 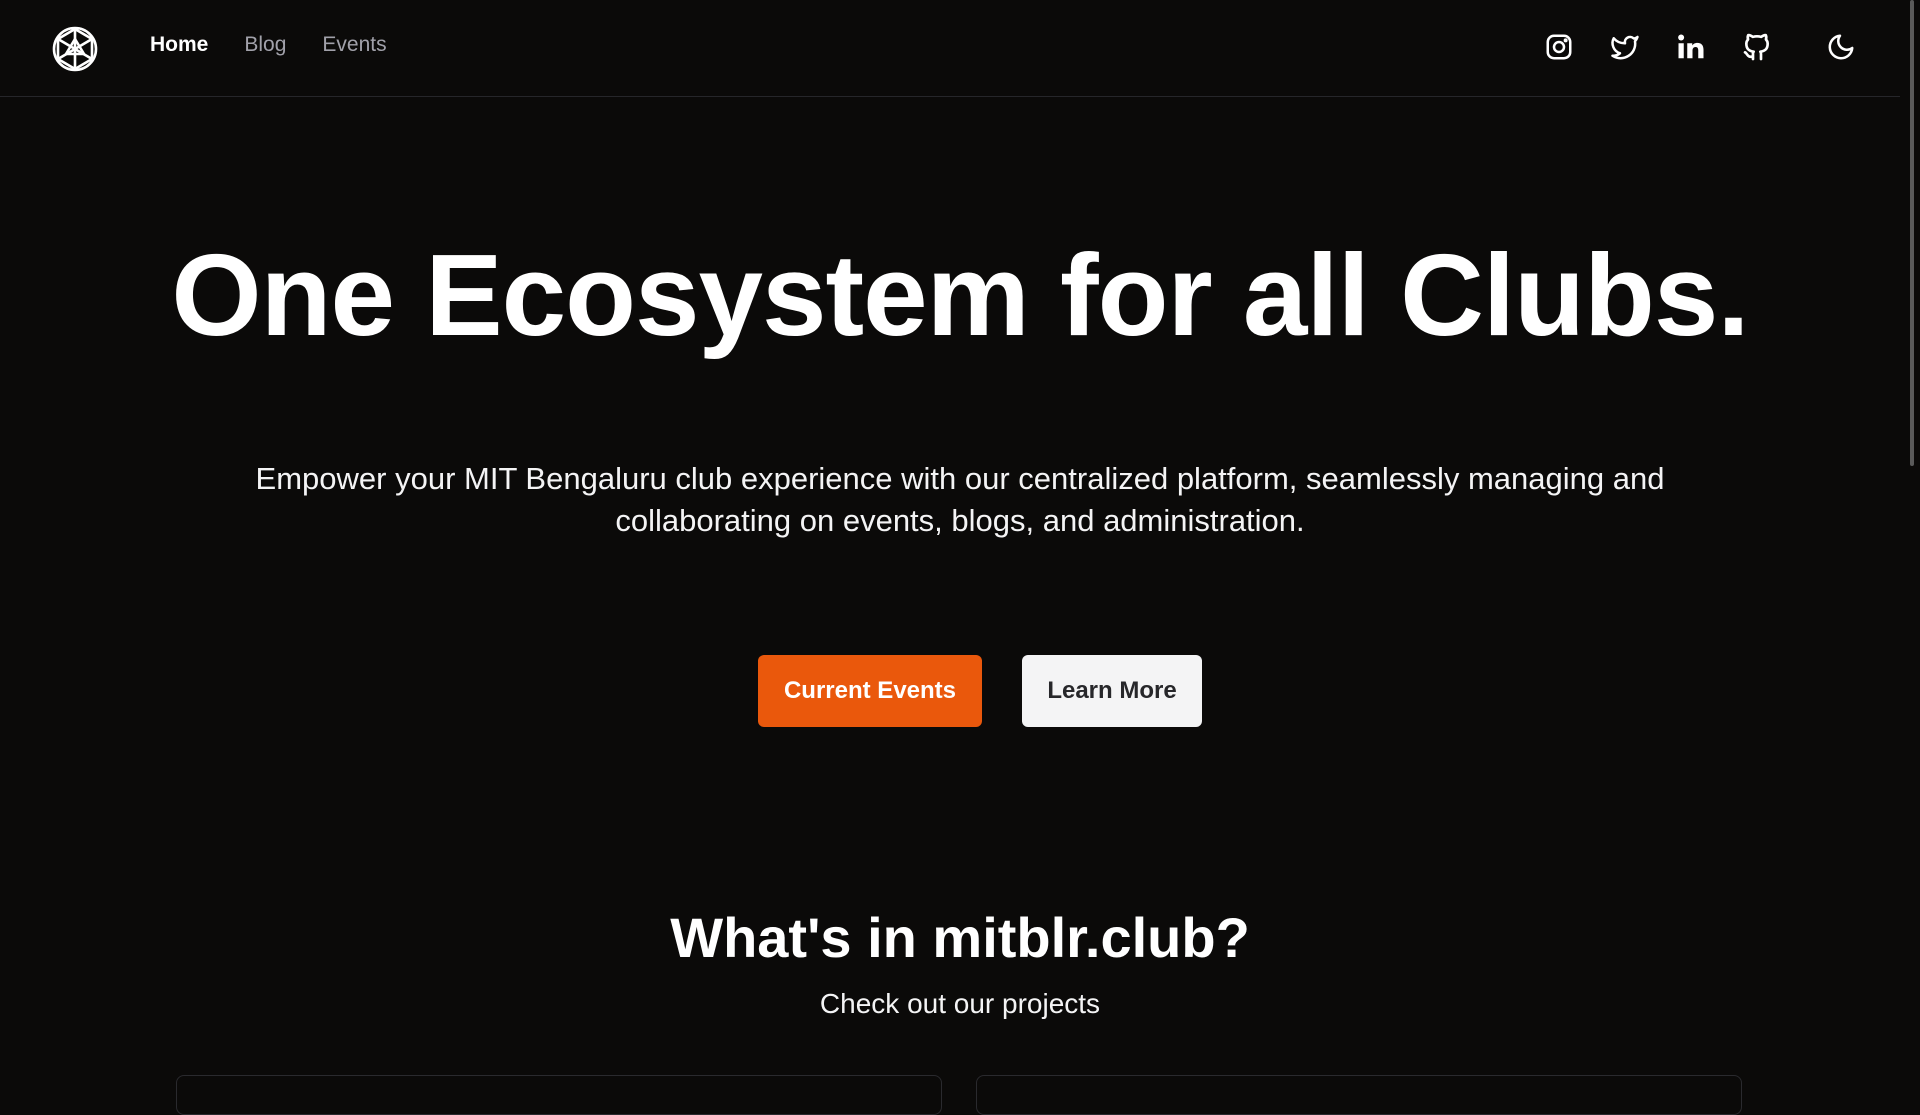 What do you see at coordinates (960, 295) in the screenshot?
I see `hero-title: One Ecosystem for all Clubs.` at bounding box center [960, 295].